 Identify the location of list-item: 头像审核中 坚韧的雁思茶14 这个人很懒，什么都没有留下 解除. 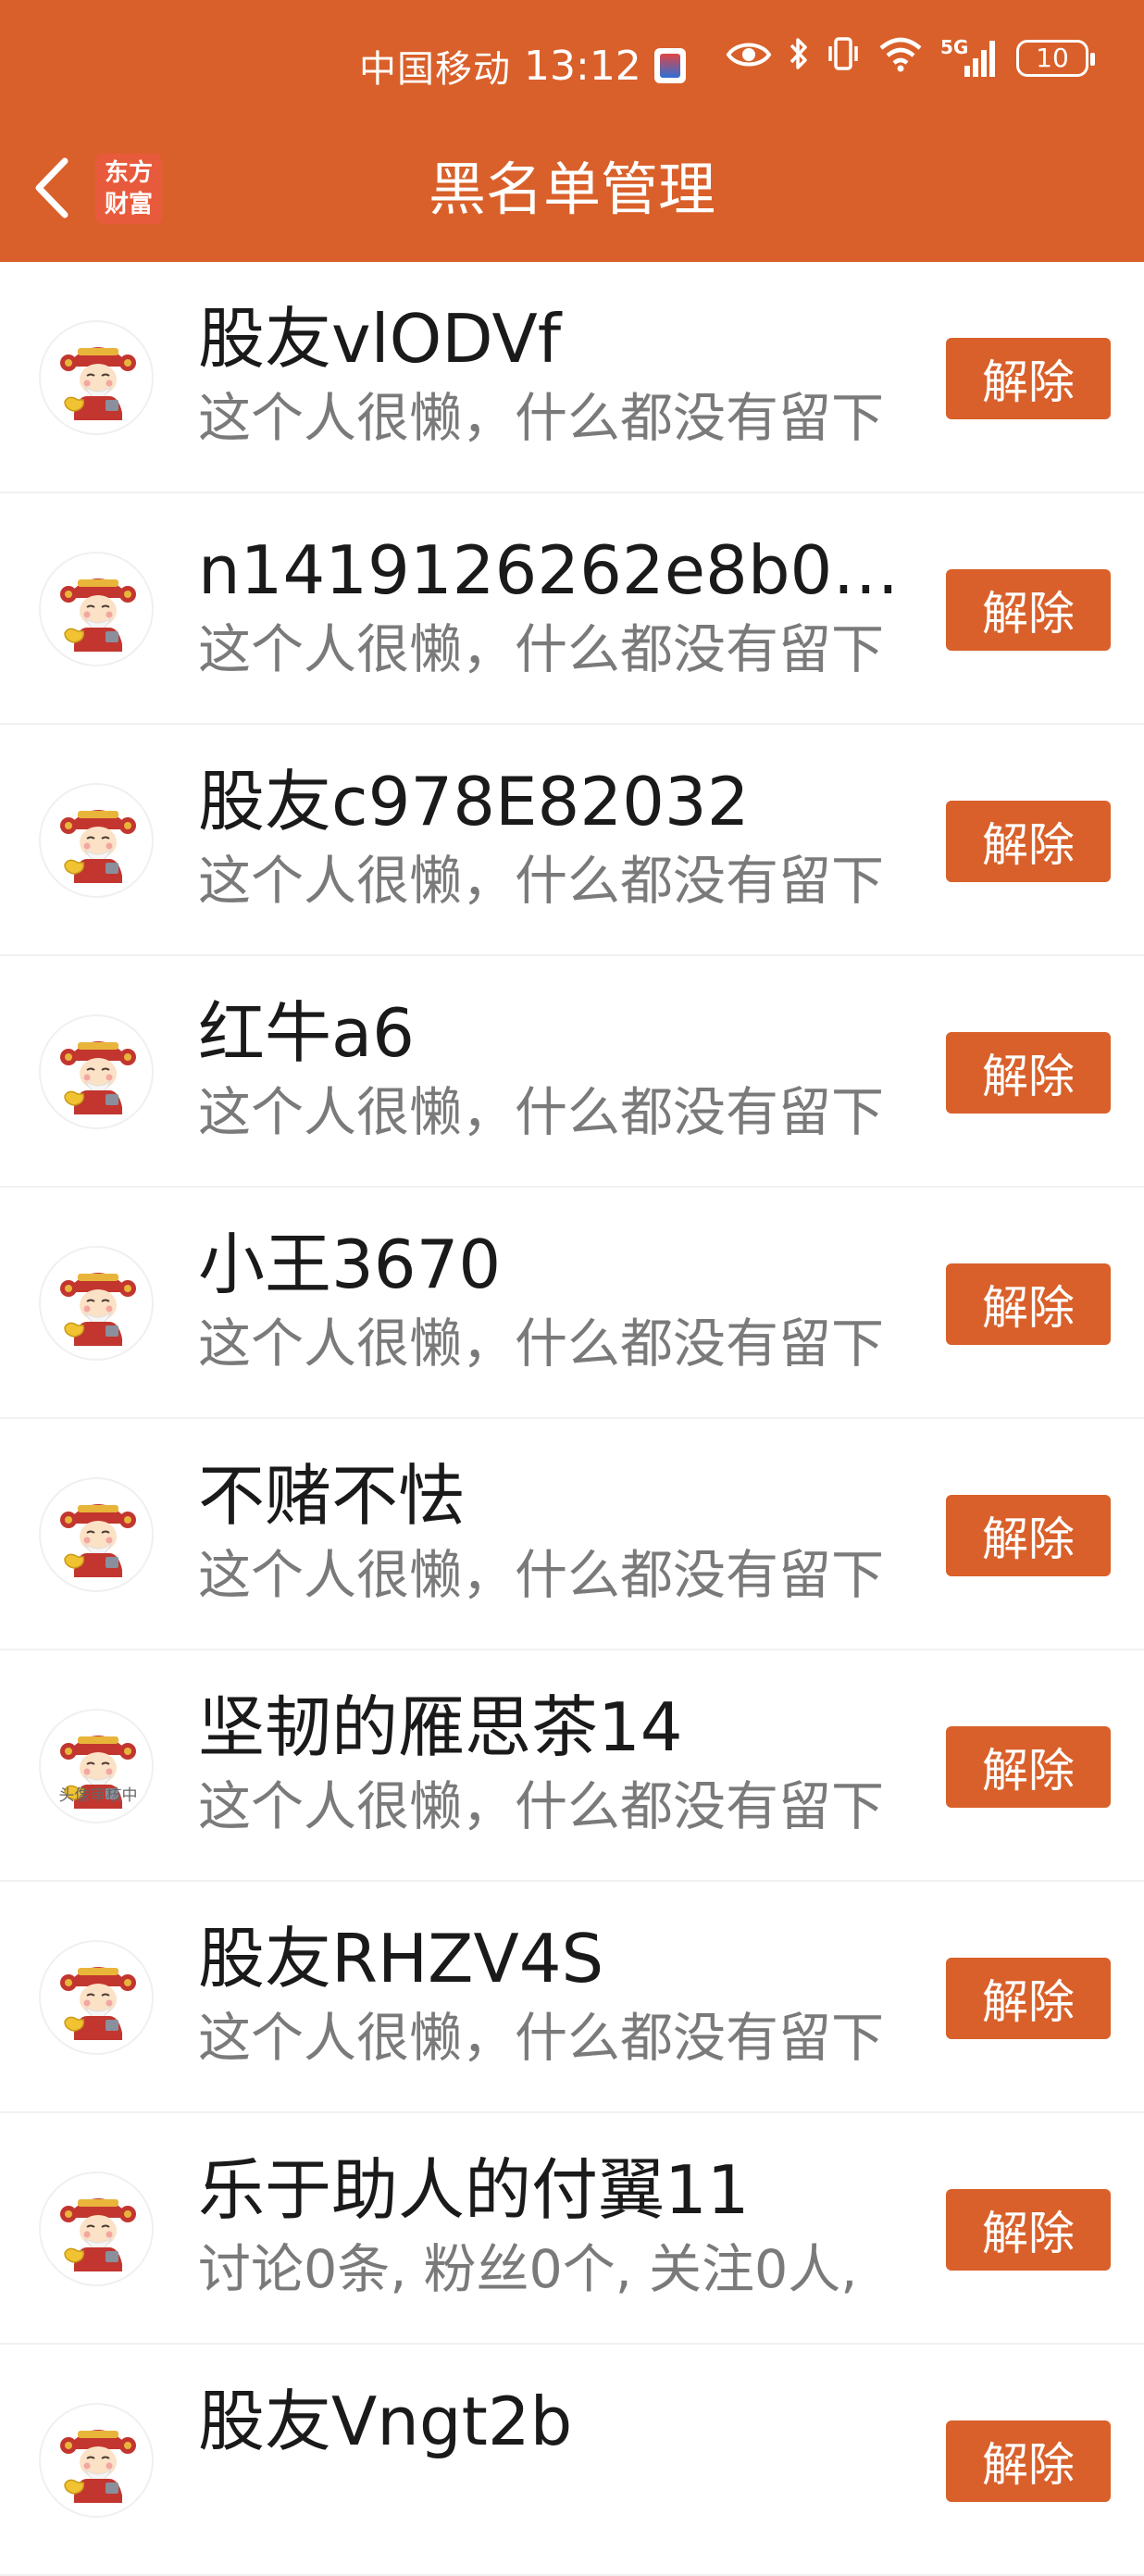
(572, 1766).